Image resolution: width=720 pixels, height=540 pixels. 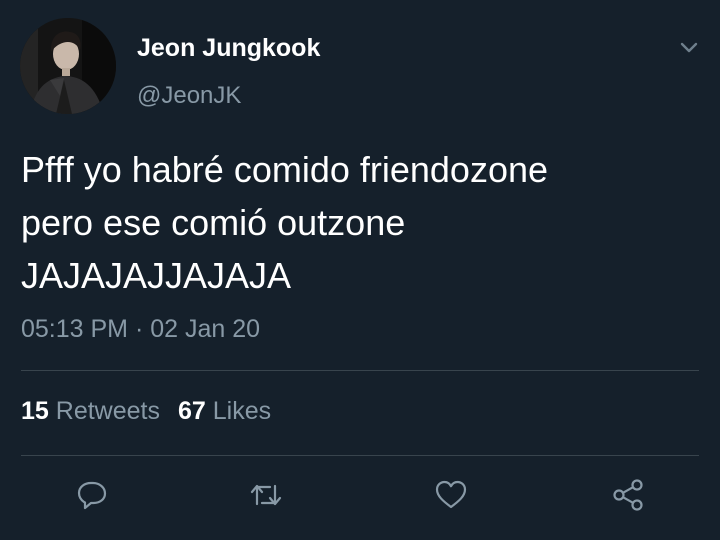 I want to click on share-button, so click(x=629, y=495).